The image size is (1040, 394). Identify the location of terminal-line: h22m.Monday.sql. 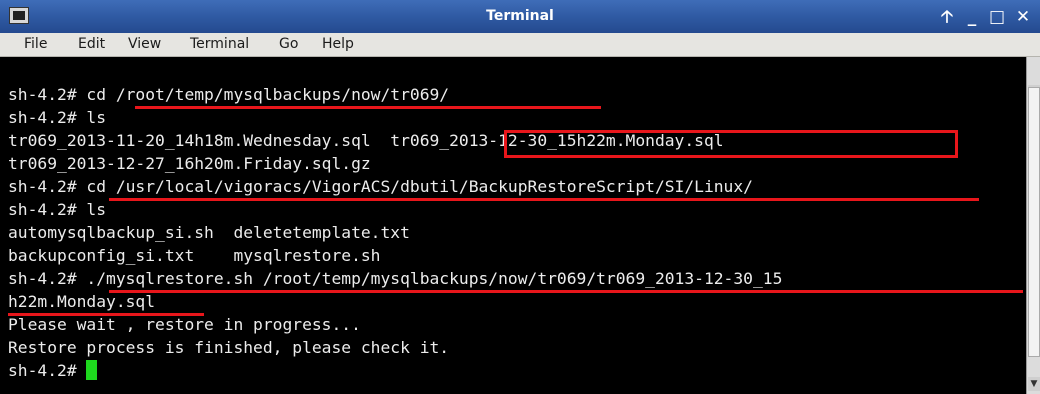
(82, 301).